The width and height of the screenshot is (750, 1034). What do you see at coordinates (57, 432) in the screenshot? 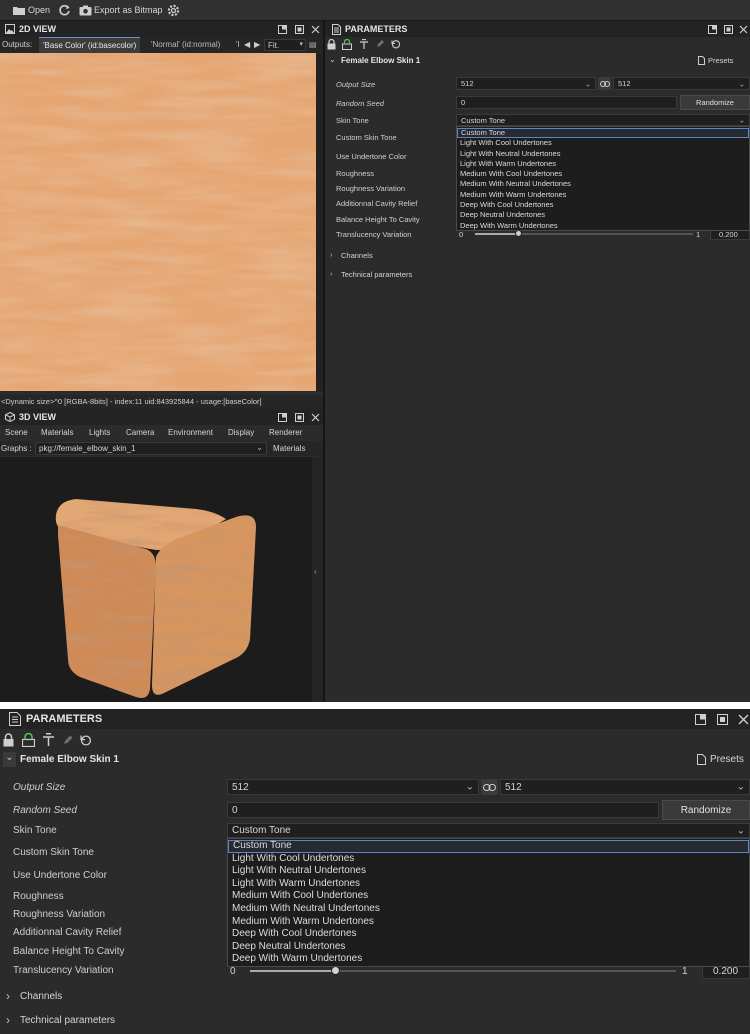
I see `menu-materials: Materials` at bounding box center [57, 432].